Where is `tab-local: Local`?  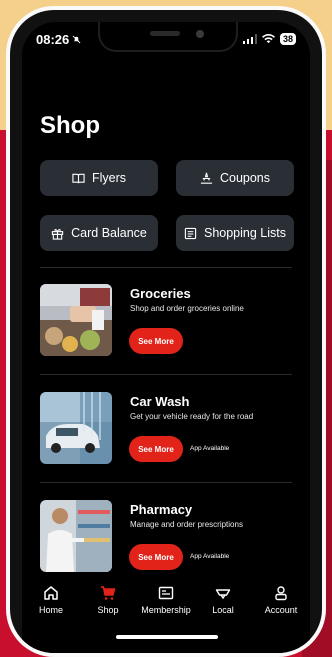
tab-local: Local is located at coordinates (223, 600).